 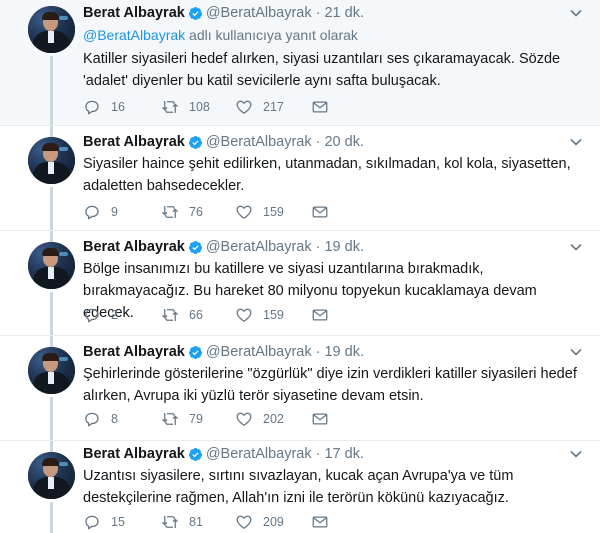 What do you see at coordinates (344, 142) in the screenshot?
I see `tweet-timestamp: 20 dk.` at bounding box center [344, 142].